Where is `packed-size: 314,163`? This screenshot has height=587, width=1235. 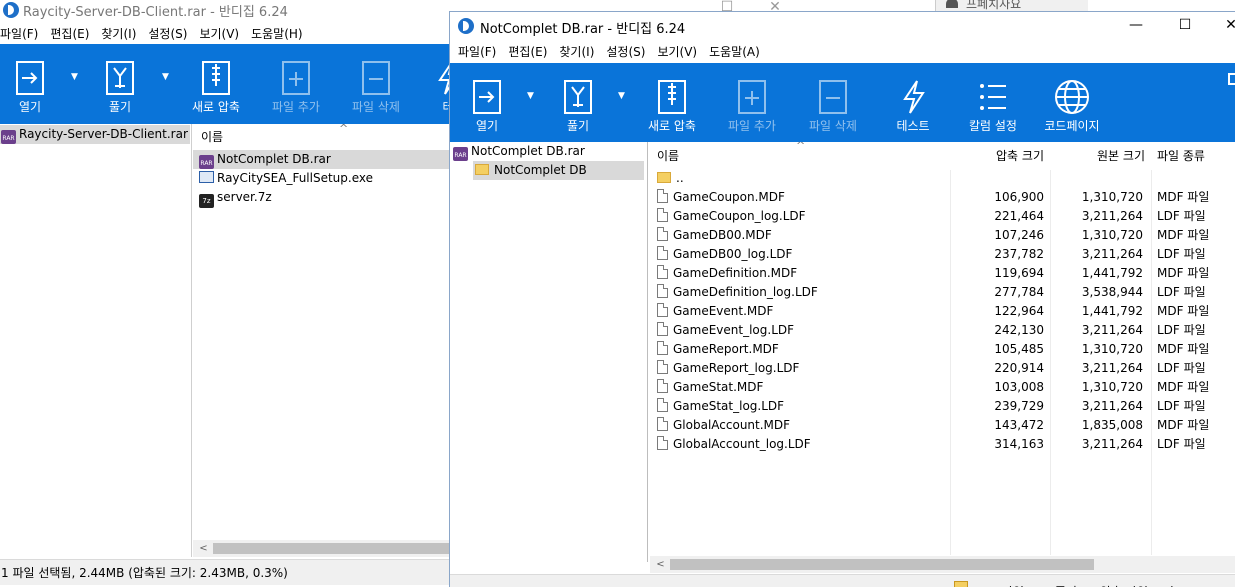
packed-size: 314,163 is located at coordinates (1019, 444).